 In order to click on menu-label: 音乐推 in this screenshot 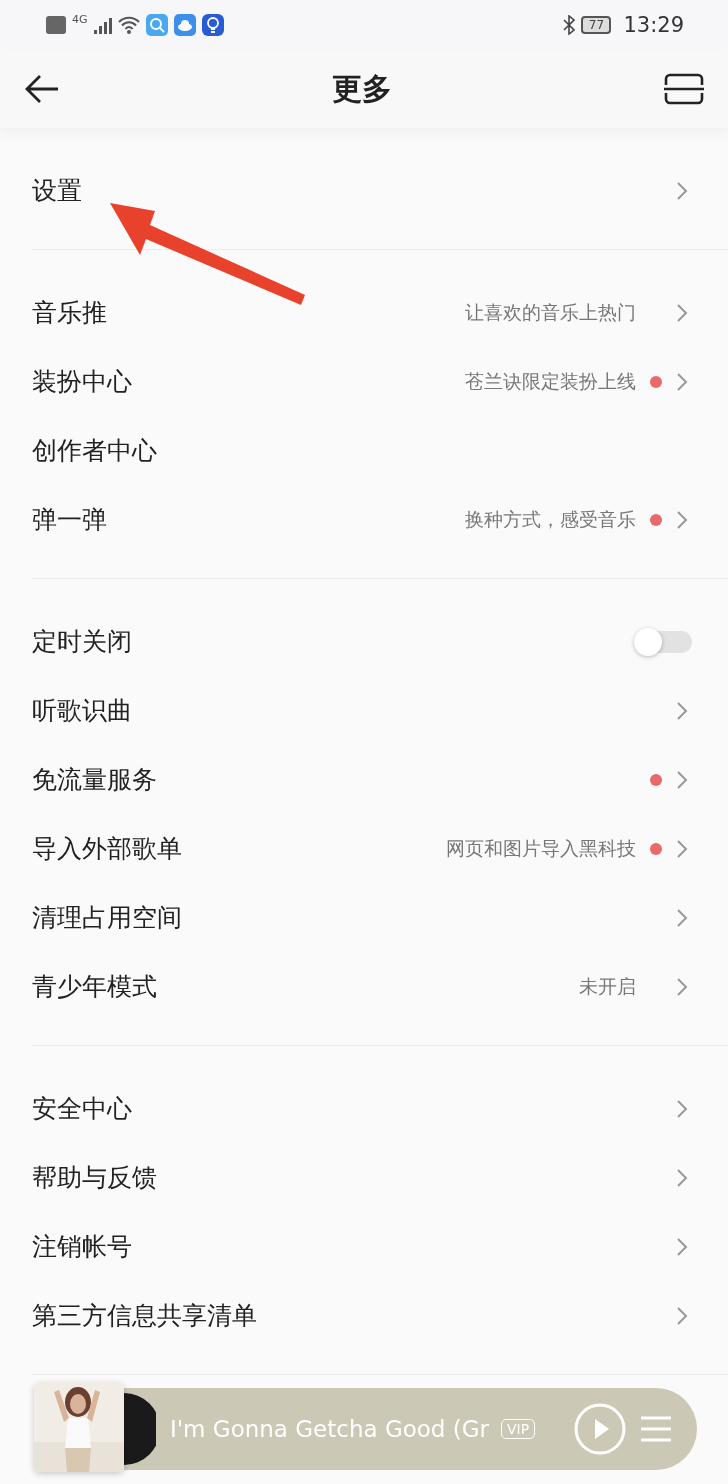, I will do `click(70, 313)`.